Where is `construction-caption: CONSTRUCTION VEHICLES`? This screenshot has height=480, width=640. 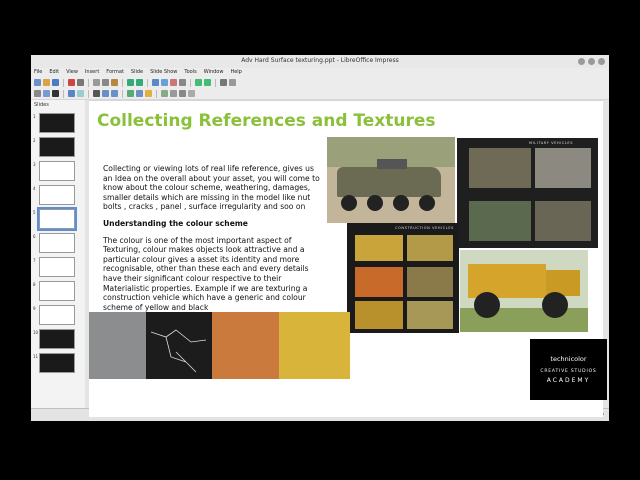 construction-caption: CONSTRUCTION VEHICLES is located at coordinates (424, 228).